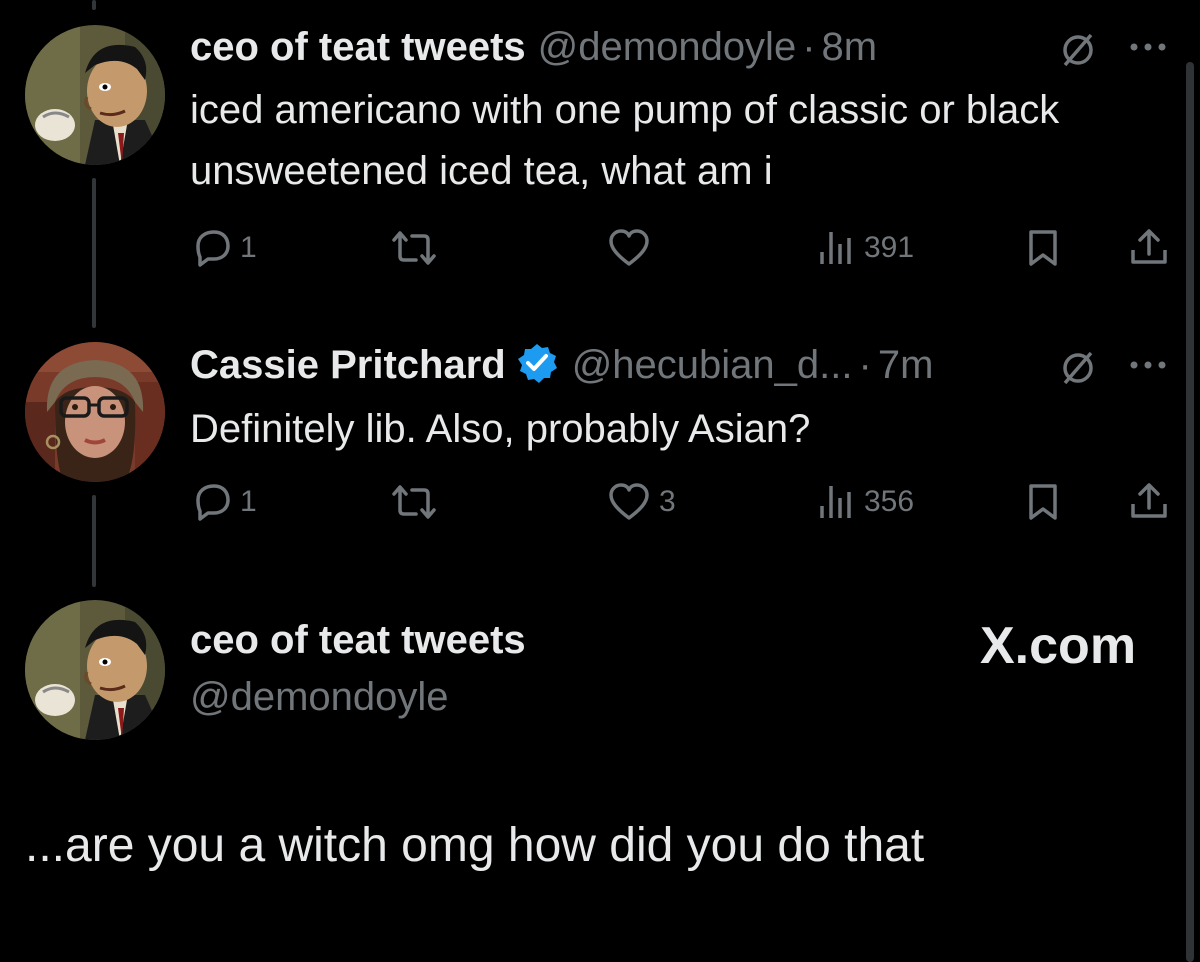 The height and width of the screenshot is (962, 1200). What do you see at coordinates (319, 697) in the screenshot?
I see `compose-handle: @demondoyle` at bounding box center [319, 697].